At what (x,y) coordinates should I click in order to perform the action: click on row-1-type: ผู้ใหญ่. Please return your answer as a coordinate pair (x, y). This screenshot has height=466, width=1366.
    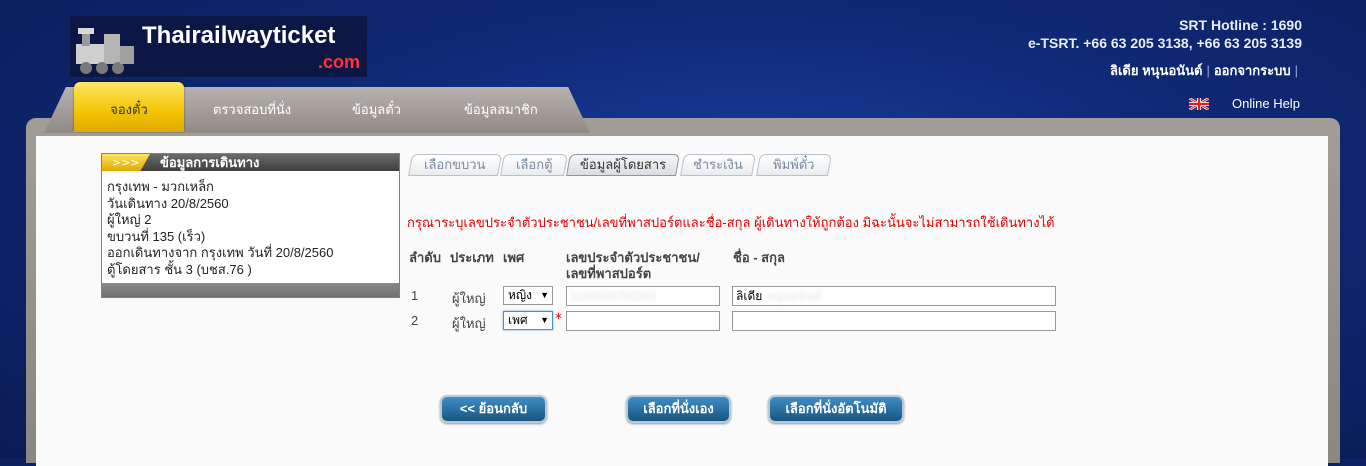
    Looking at the image, I should click on (469, 298).